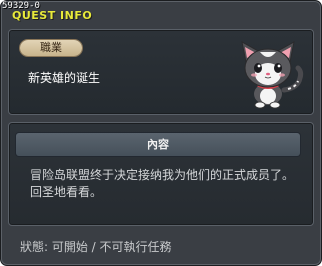 The height and width of the screenshot is (266, 322). Describe the element at coordinates (96, 247) in the screenshot. I see `quest-status: 狀態: 可開始 / 不可執行任務` at that location.